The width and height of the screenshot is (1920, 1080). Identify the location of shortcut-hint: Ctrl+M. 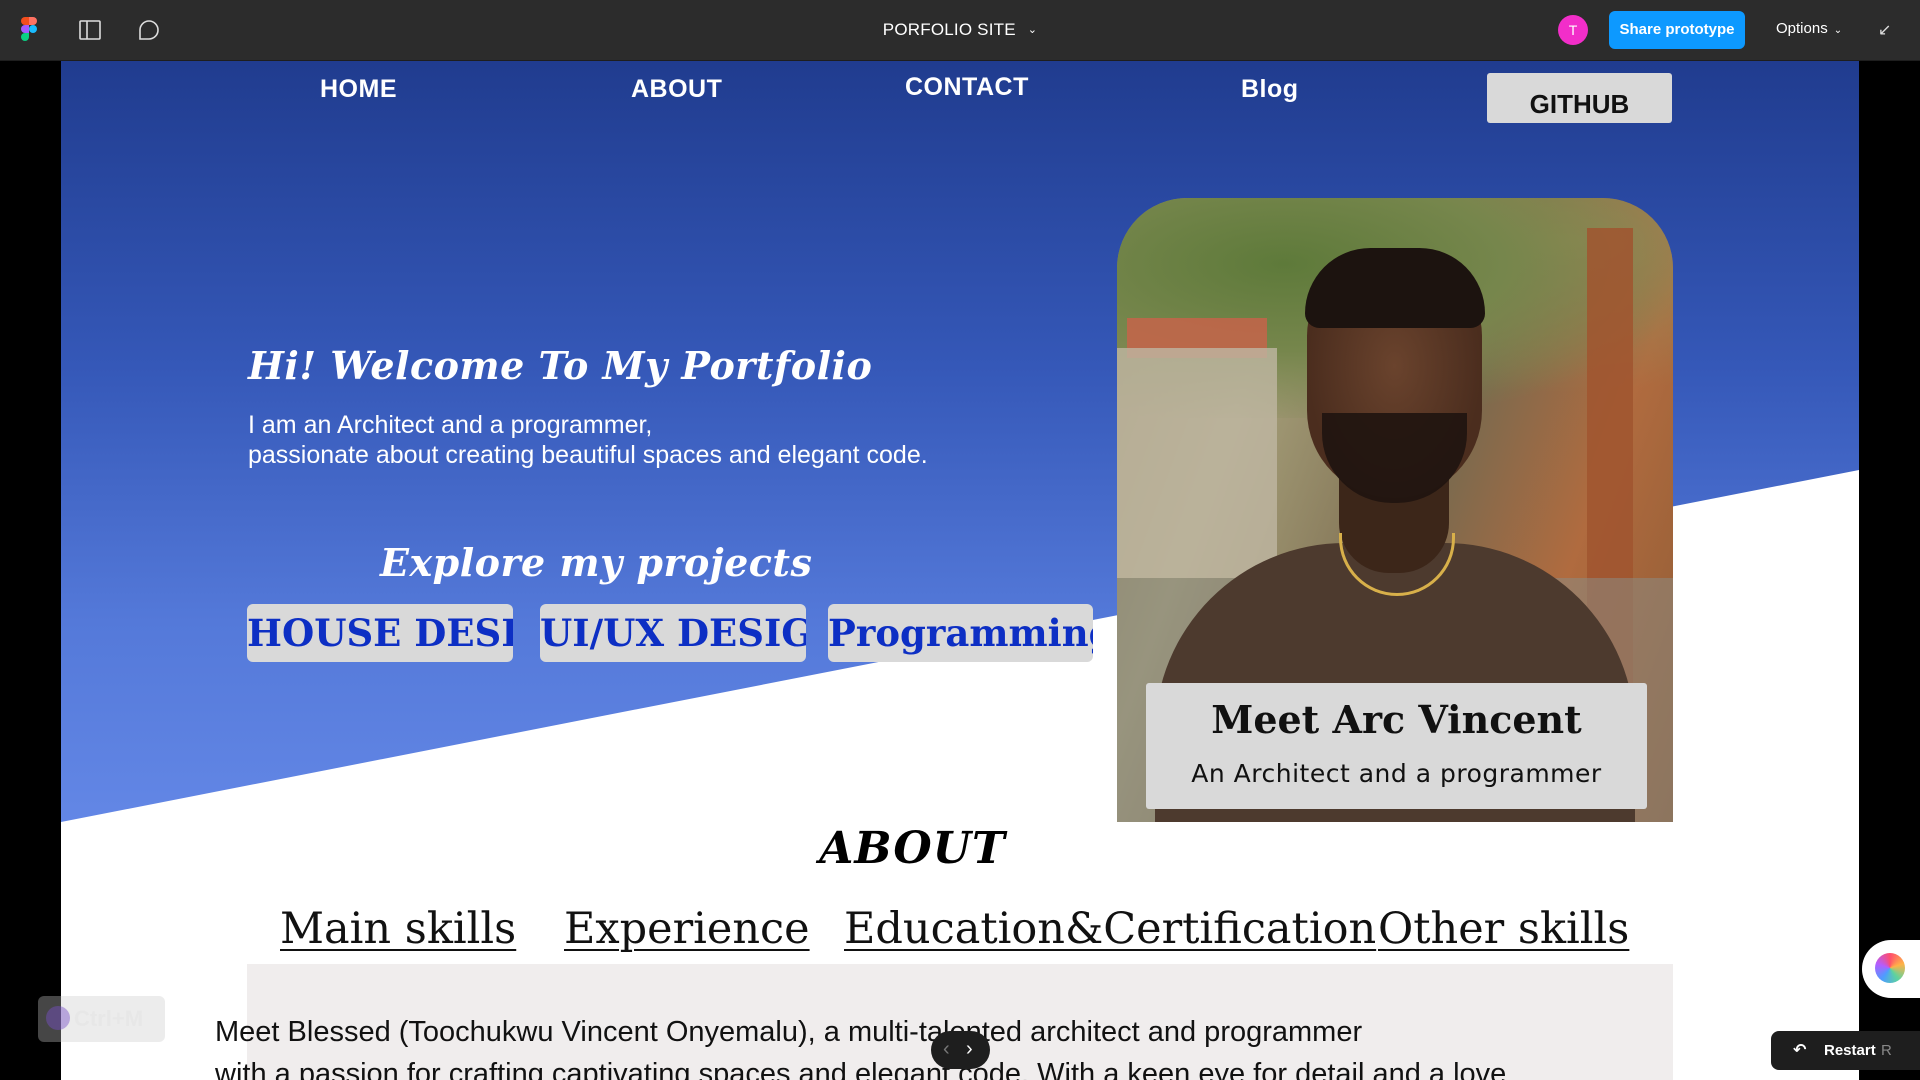
(101, 1019).